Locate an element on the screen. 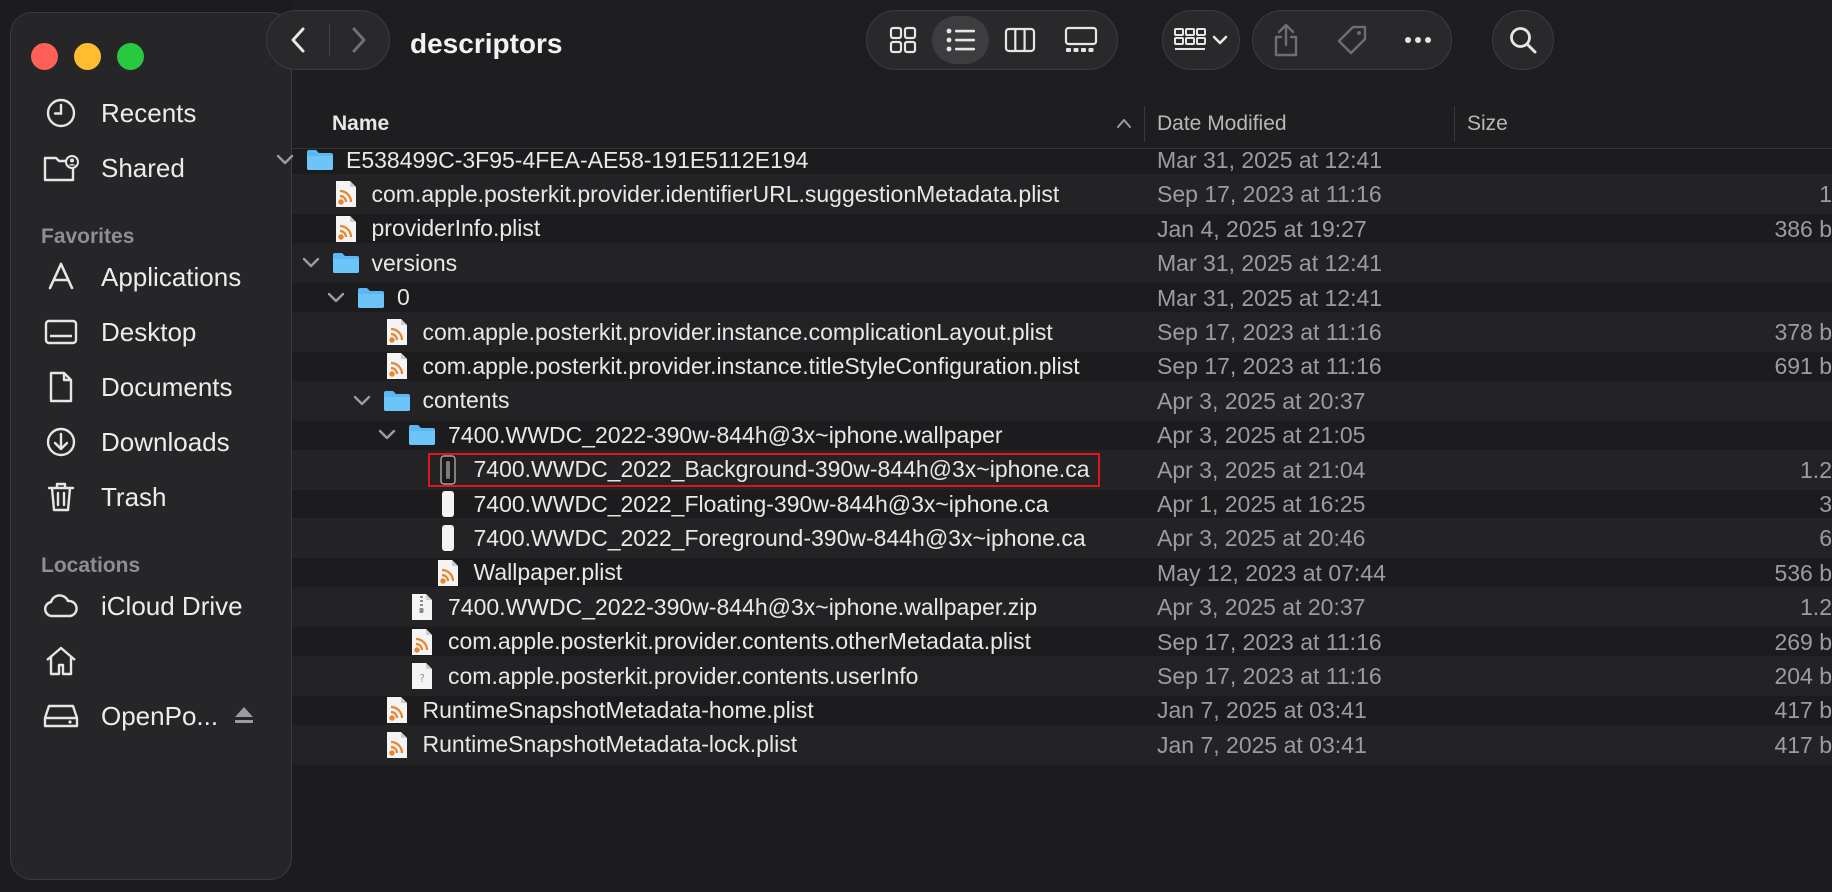 Image resolution: width=1832 pixels, height=892 pixels. sidebar-item-home is located at coordinates (71, 661).